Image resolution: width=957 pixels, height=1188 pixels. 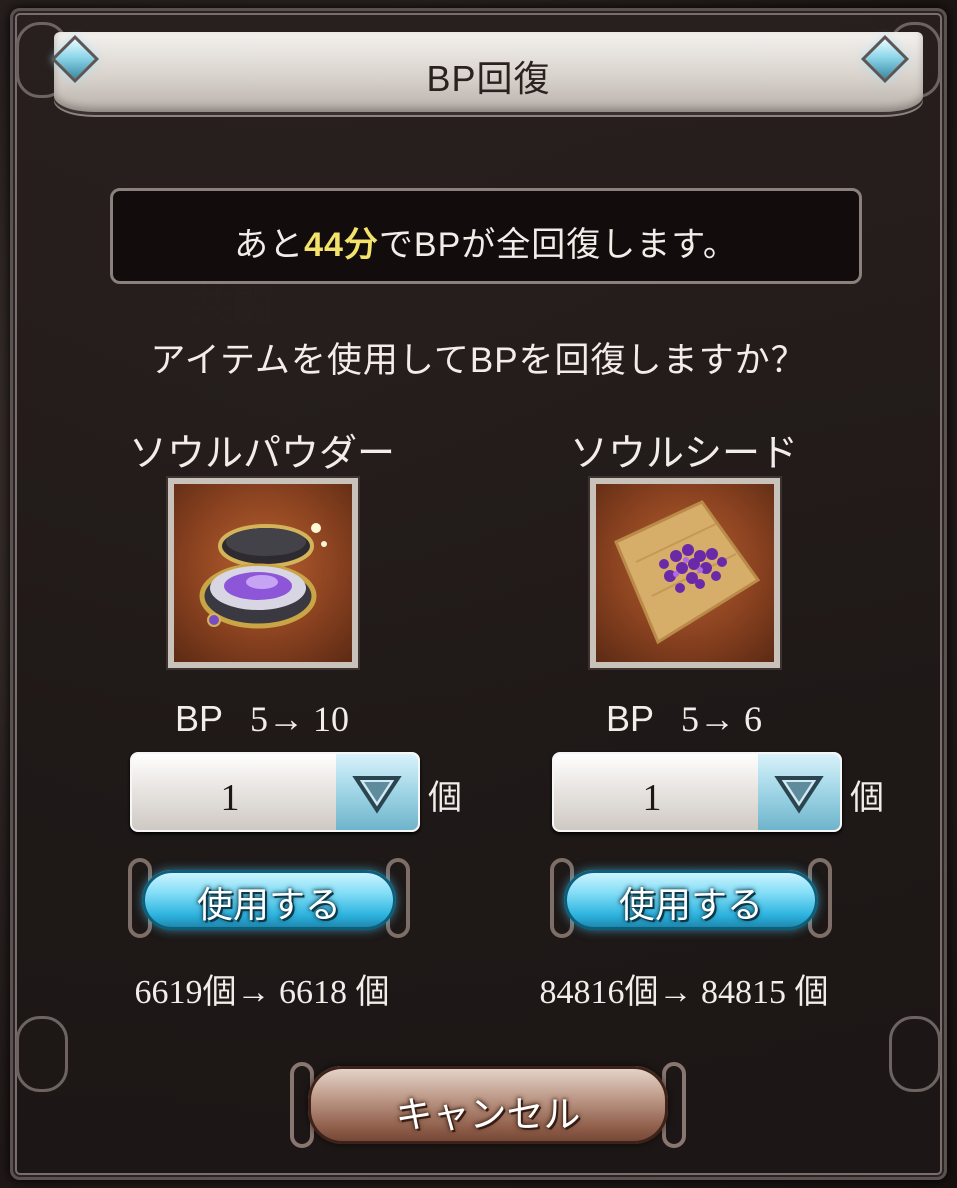 I want to click on corner-ornament-bottom-right, so click(x=915, y=1054).